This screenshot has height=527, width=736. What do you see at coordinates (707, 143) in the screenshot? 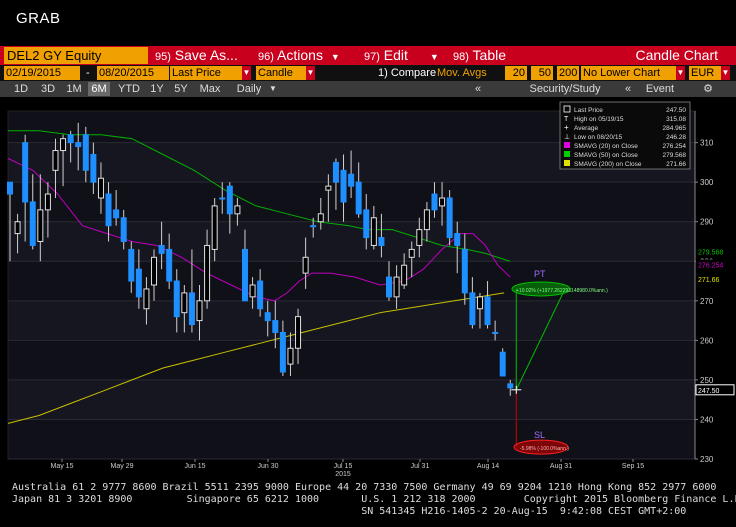
I see `y-tick-label: 310` at bounding box center [707, 143].